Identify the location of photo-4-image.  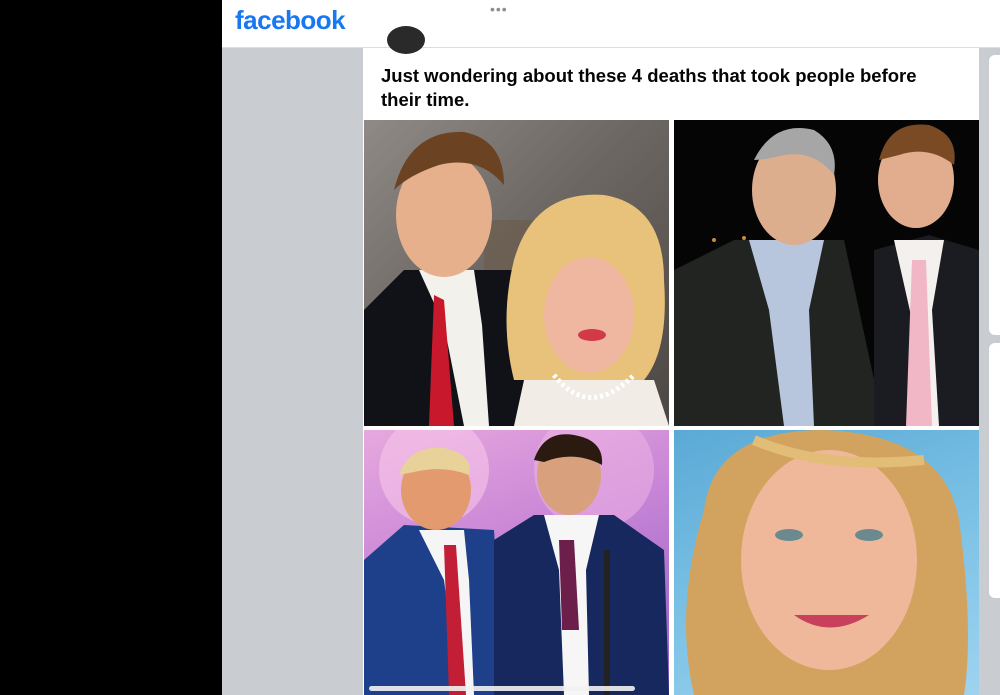
(827, 562).